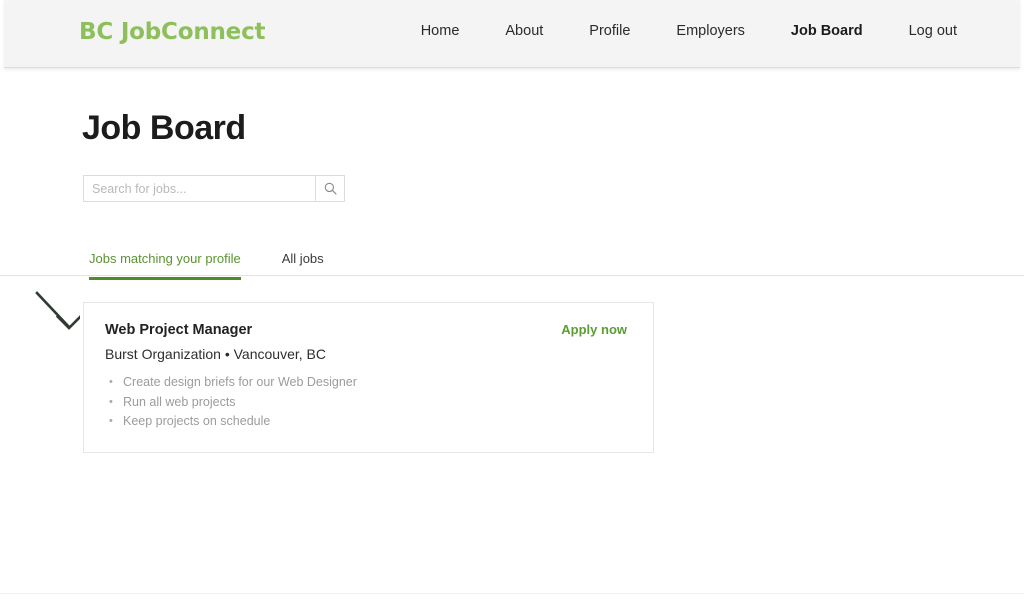  I want to click on nav-item-job-board: Job Board, so click(827, 31).